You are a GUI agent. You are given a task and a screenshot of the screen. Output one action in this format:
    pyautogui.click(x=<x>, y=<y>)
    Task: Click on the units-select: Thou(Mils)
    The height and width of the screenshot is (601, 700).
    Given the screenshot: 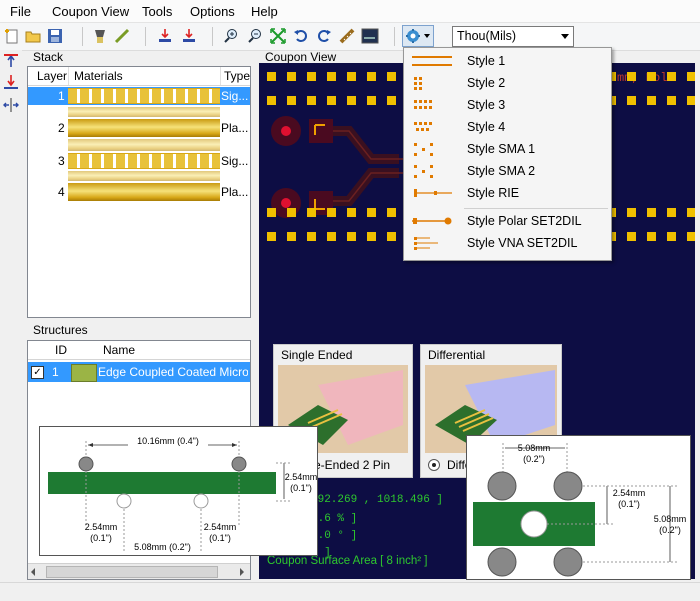 What is the action you would take?
    pyautogui.click(x=513, y=36)
    